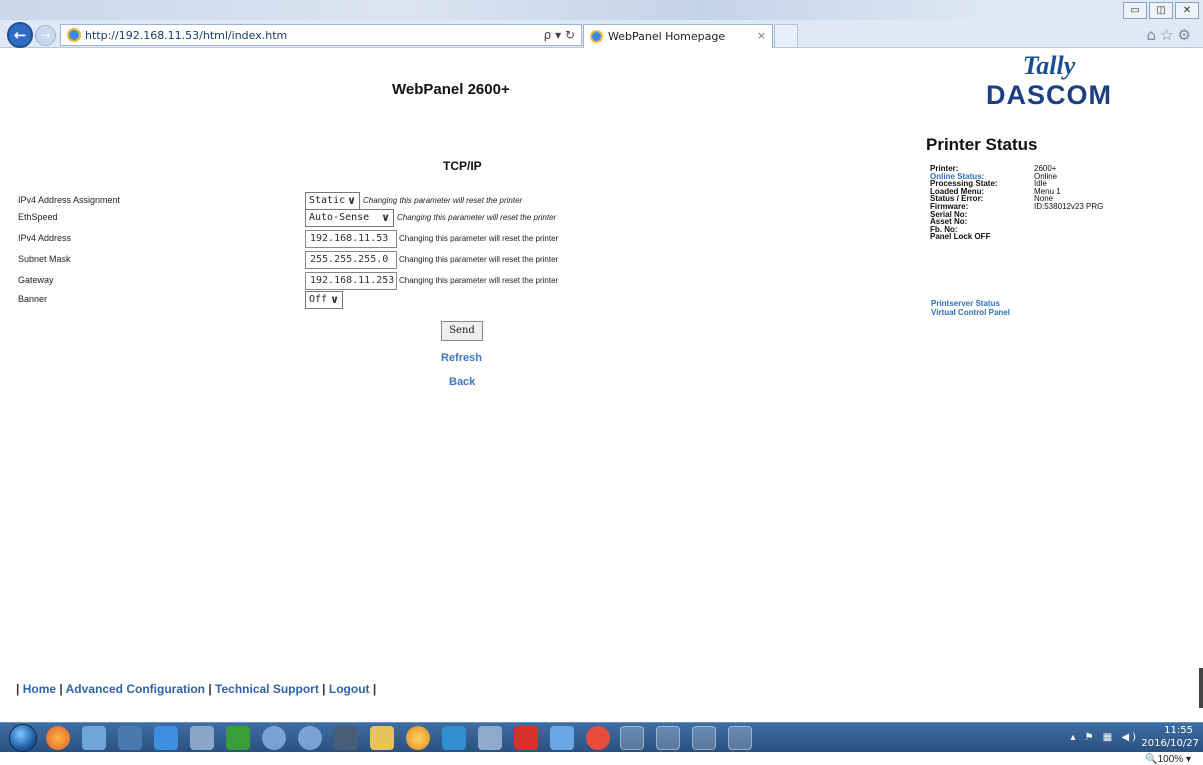 The height and width of the screenshot is (765, 1203). What do you see at coordinates (740, 738) in the screenshot?
I see `ie-taskbar-button` at bounding box center [740, 738].